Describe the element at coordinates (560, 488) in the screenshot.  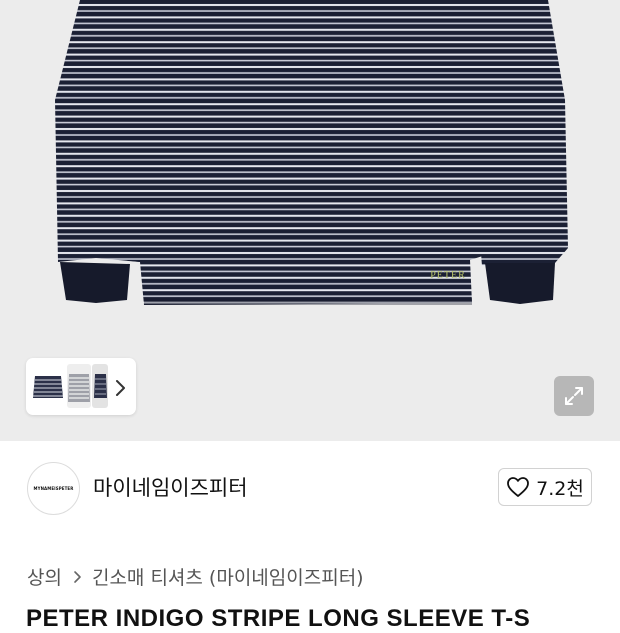
I see `like-count: 7.2천` at that location.